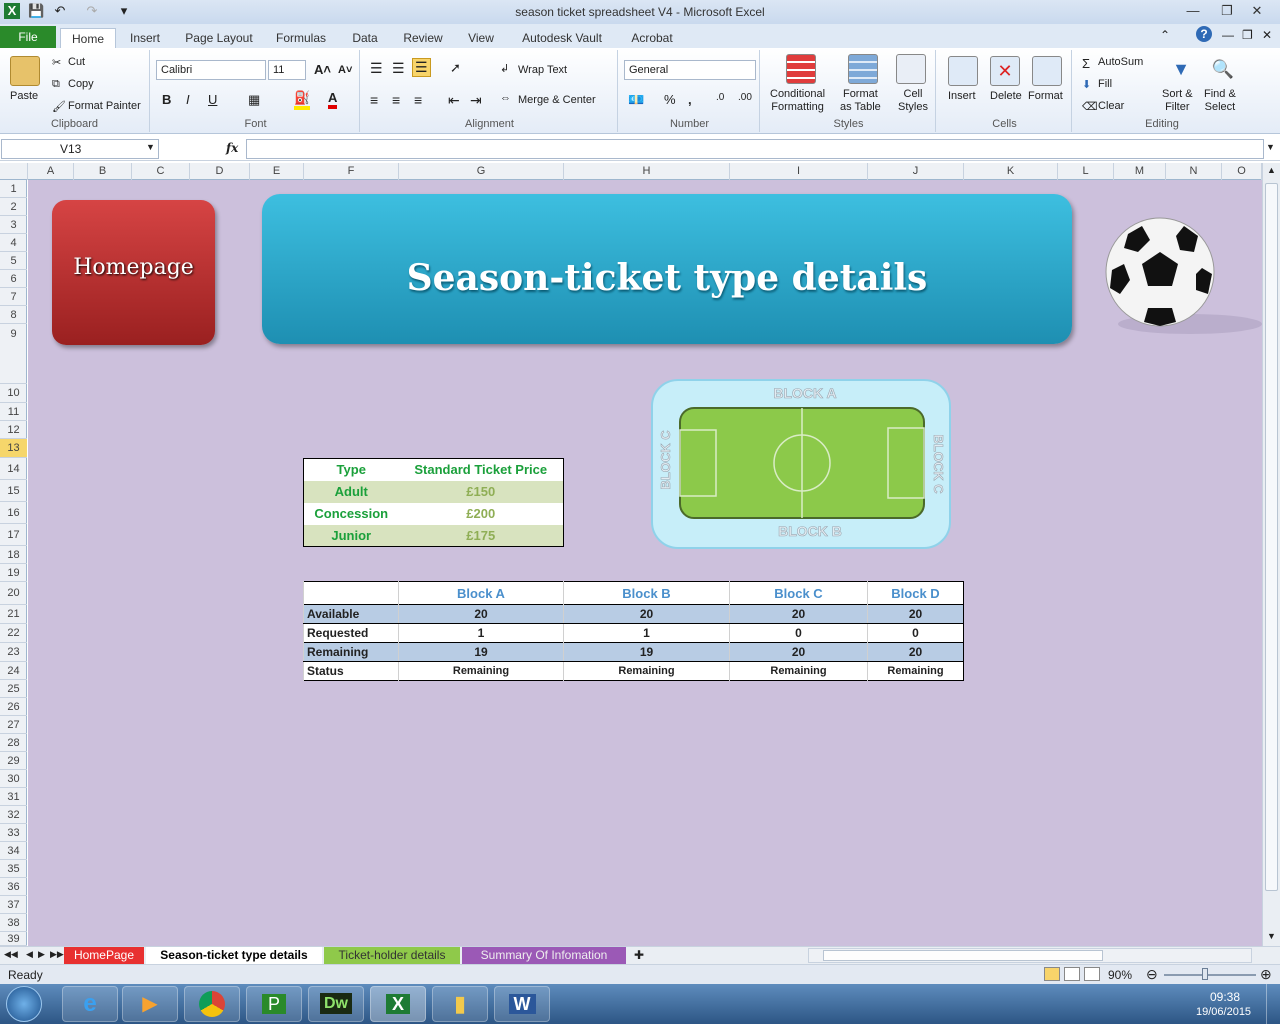 The width and height of the screenshot is (1280, 1024). I want to click on row-header: 21, so click(13, 614).